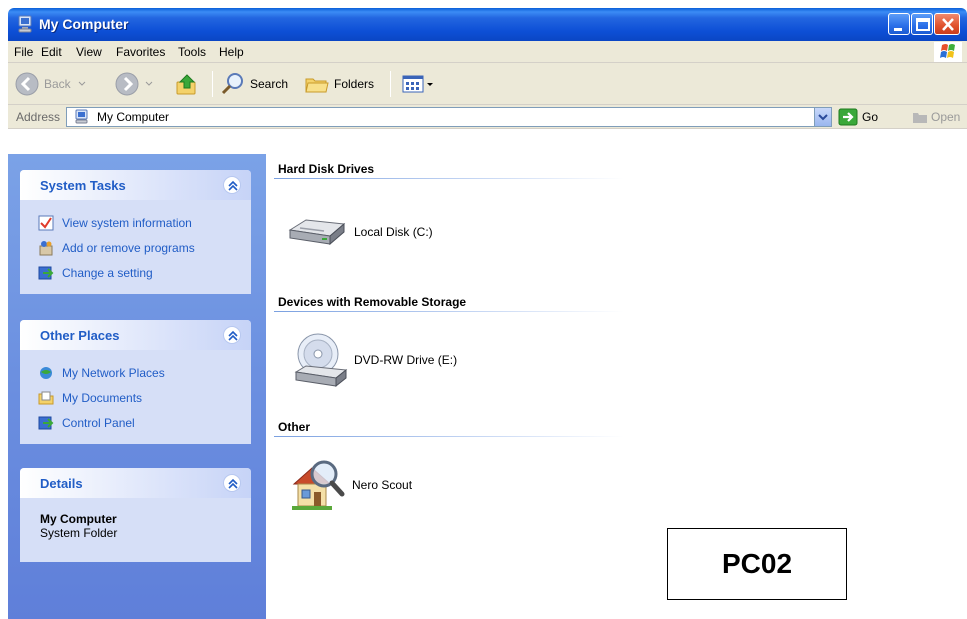 Image resolution: width=967 pixels, height=619 pixels. I want to click on task-label: Add or remove programs, so click(128, 247).